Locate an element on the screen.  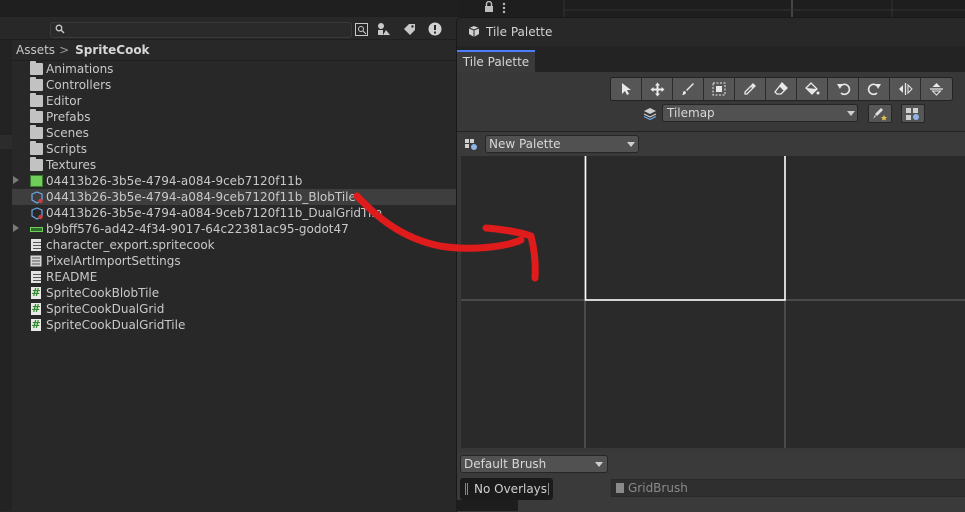
active-target-row: Tilemap is located at coordinates (711, 114).